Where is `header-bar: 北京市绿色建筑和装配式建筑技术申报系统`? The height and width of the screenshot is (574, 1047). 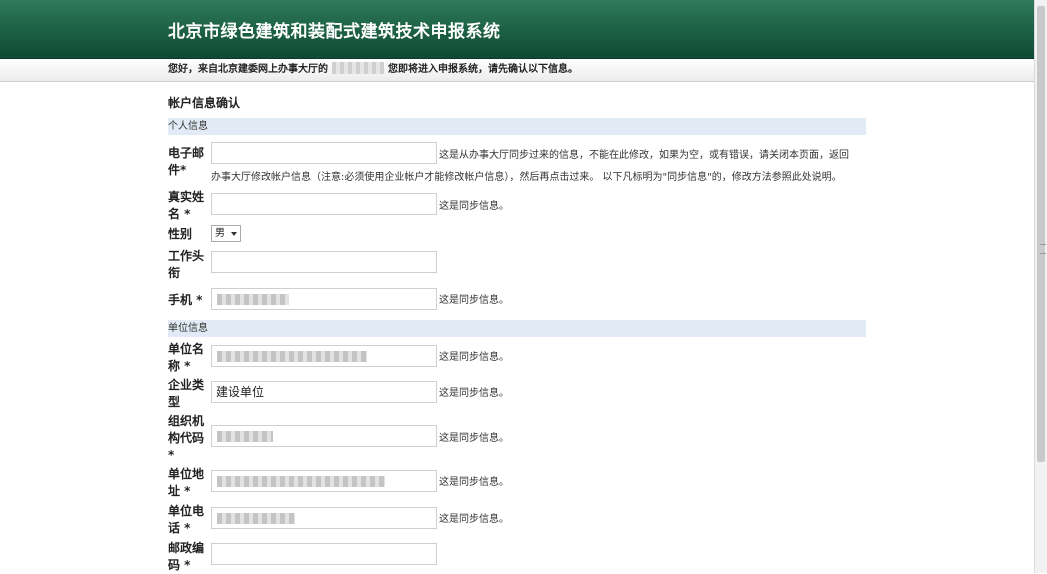 header-bar: 北京市绿色建筑和装配式建筑技术申报系统 is located at coordinates (517, 29).